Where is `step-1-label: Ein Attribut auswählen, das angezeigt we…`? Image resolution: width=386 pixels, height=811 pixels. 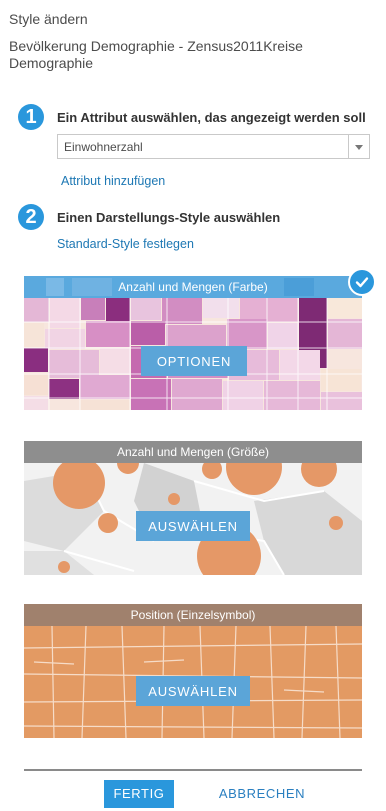 step-1-label: Ein Attribut auswählen, das angezeigt we… is located at coordinates (211, 117).